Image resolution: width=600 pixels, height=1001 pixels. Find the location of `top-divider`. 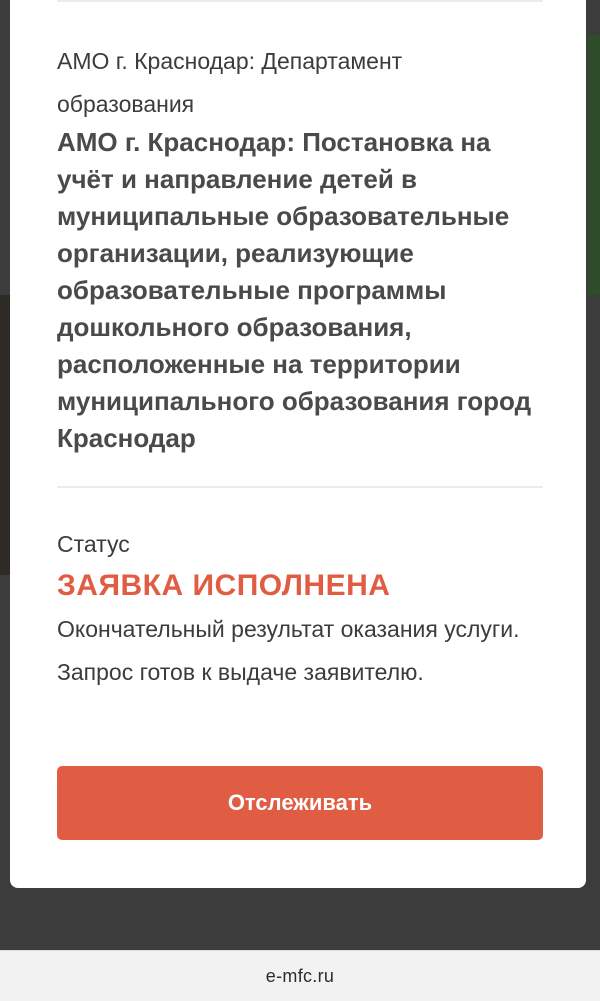

top-divider is located at coordinates (300, 1).